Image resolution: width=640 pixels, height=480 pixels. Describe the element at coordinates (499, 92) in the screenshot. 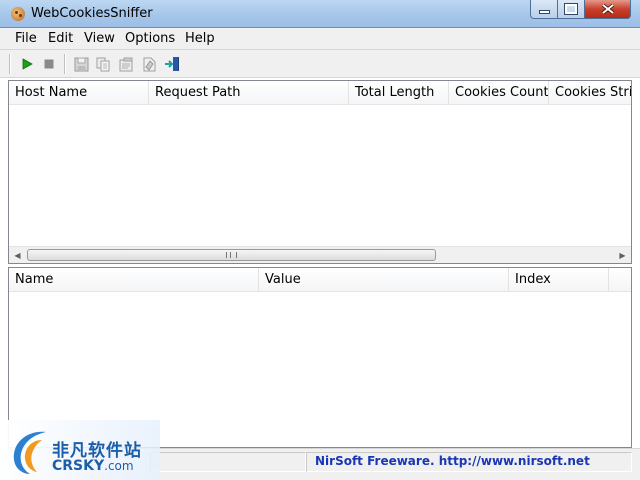

I see `column-cookies-count: Cookies Count` at that location.